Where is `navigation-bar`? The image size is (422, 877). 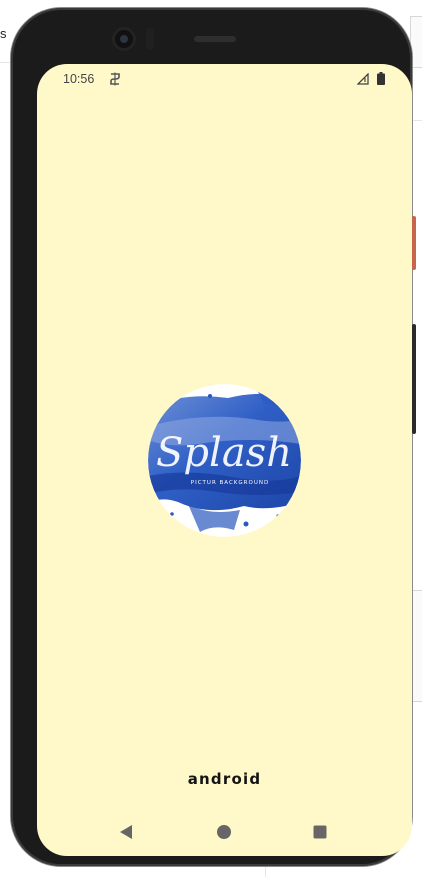 navigation-bar is located at coordinates (224, 832).